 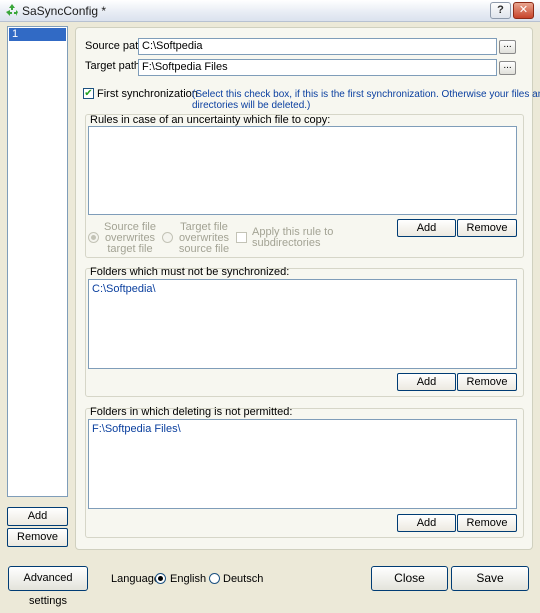 What do you see at coordinates (523, 10) in the screenshot?
I see `window-close-button: ✕` at bounding box center [523, 10].